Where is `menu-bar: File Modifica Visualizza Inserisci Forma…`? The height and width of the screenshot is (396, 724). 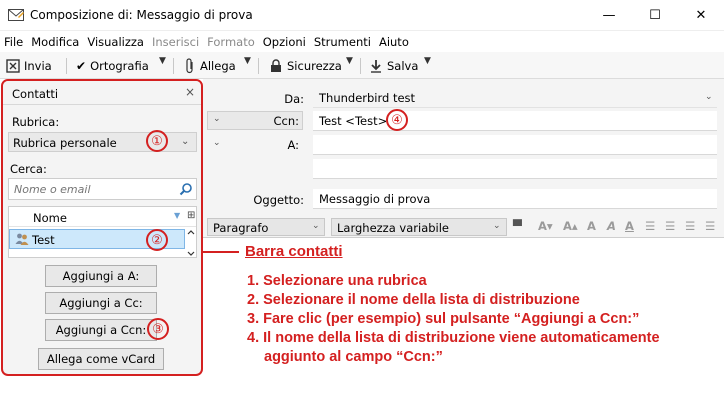
menu-bar: File Modifica Visualizza Inserisci Forma… is located at coordinates (362, 41).